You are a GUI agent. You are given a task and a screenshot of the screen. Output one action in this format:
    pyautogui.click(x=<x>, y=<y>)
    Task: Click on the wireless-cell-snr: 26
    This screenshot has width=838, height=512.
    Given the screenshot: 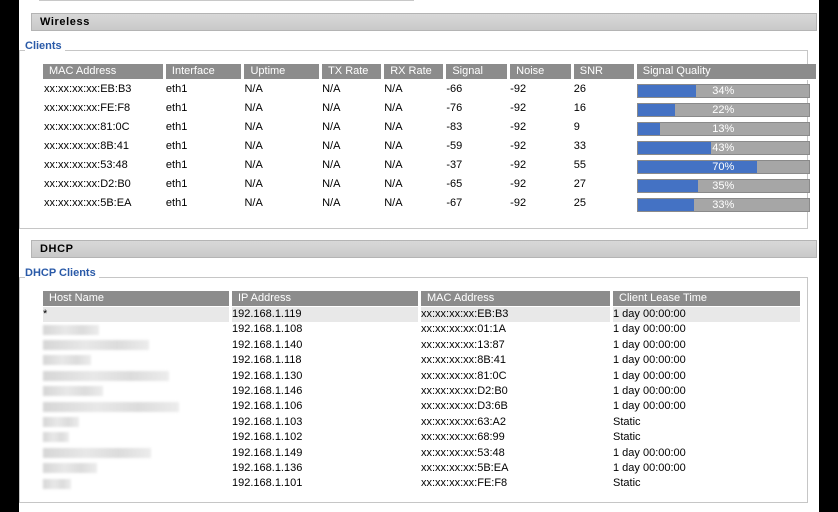 What is the action you would take?
    pyautogui.click(x=579, y=89)
    